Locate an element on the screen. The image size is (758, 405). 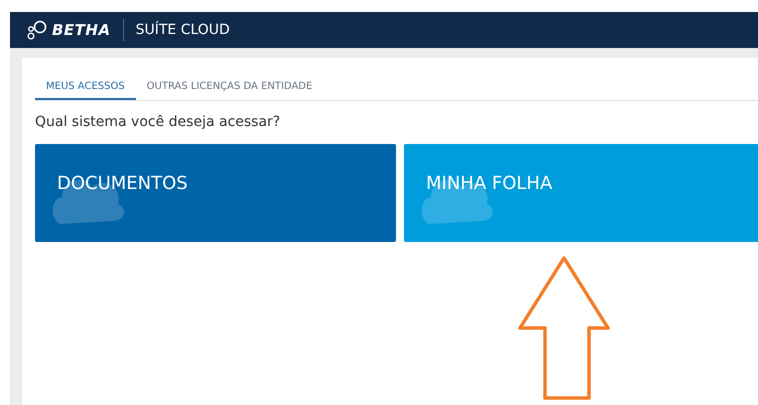
tab: OUTRAS LICENÇAS DA ENTIDADE is located at coordinates (230, 87).